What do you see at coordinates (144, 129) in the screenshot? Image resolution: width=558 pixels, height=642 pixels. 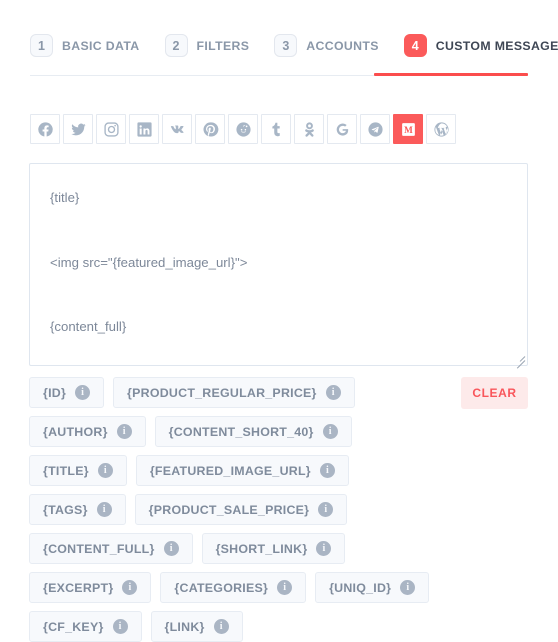 I see `linkedin-icon` at bounding box center [144, 129].